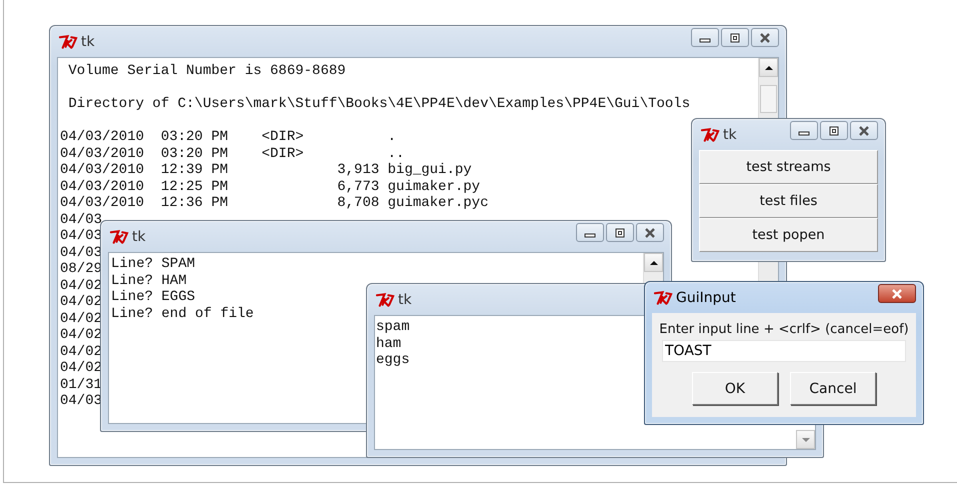  What do you see at coordinates (393, 360) in the screenshot?
I see `text-line: eggs` at bounding box center [393, 360].